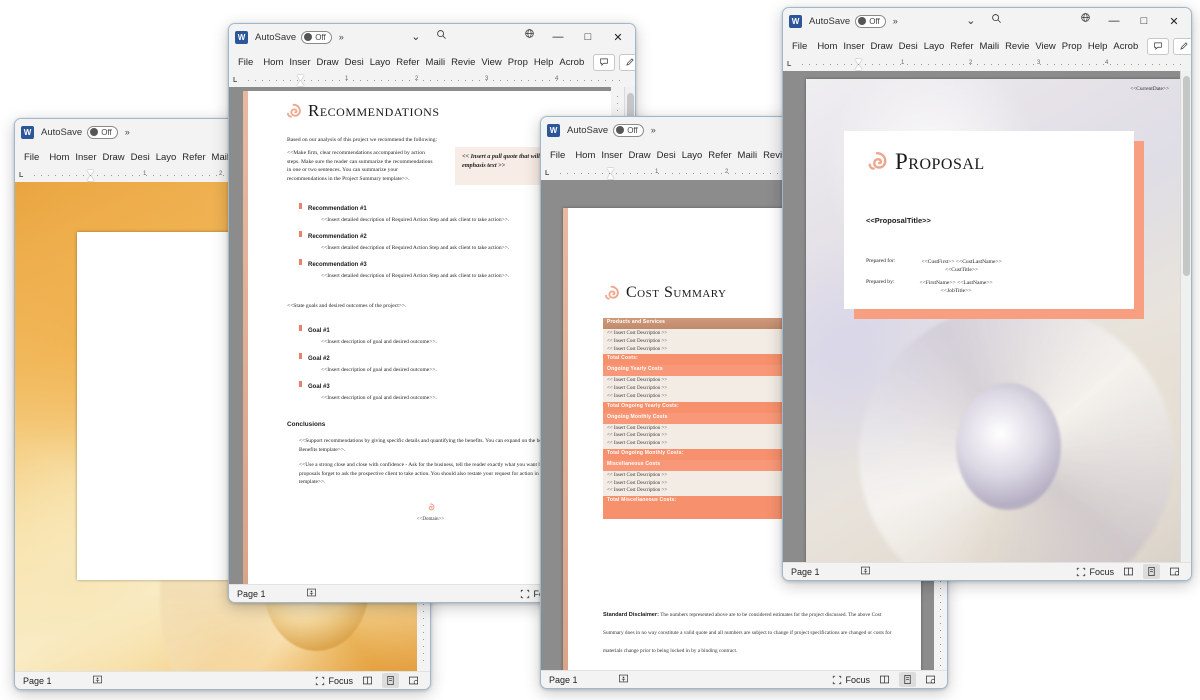  Describe the element at coordinates (415, 37) in the screenshot. I see `customize-quick-access-icon: ⌄` at that location.